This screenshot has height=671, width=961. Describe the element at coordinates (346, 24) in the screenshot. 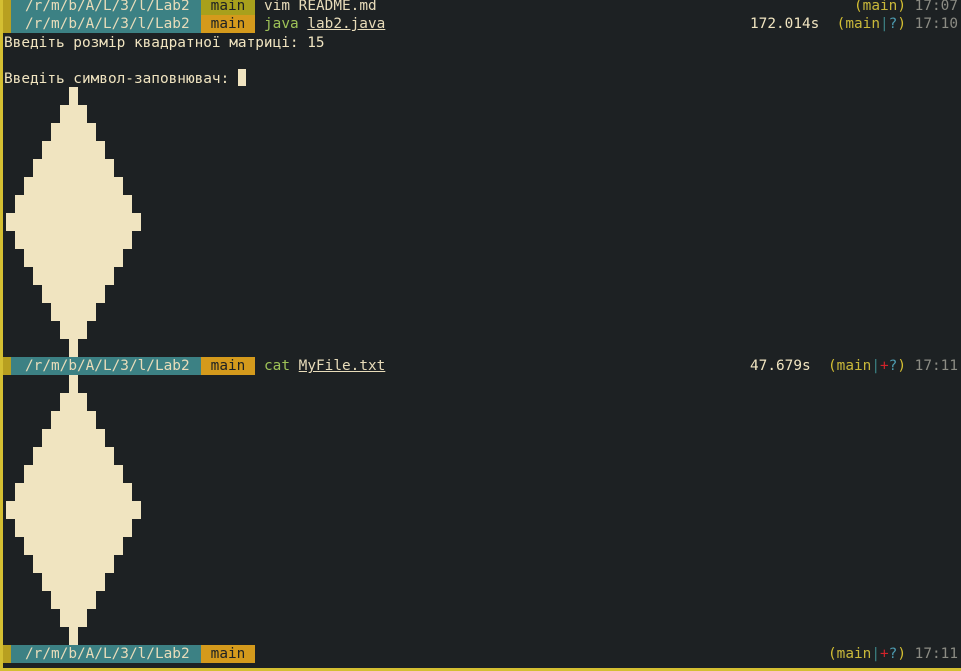

I see `command-argument: lab2.java` at that location.